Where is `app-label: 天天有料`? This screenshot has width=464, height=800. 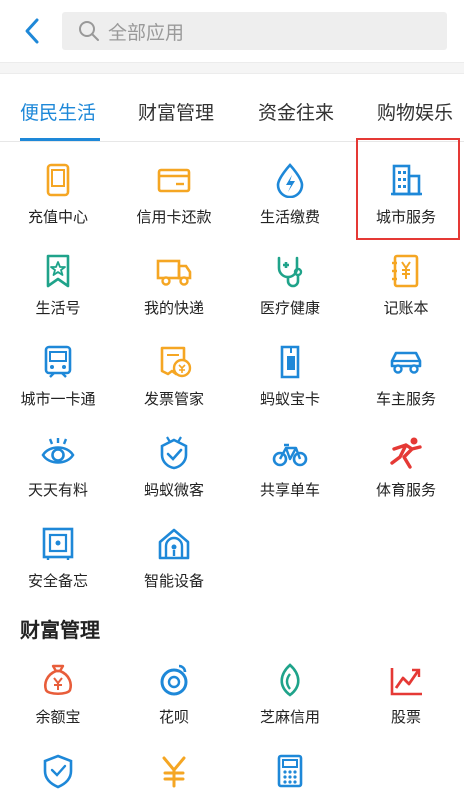 app-label: 天天有料 is located at coordinates (57, 490).